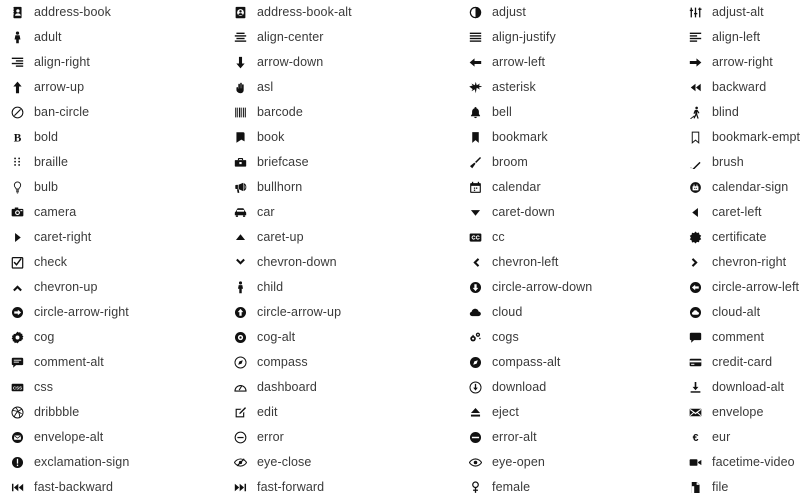 This screenshot has width=800, height=500. What do you see at coordinates (111, 112) in the screenshot?
I see `icon-entry: ban-circle` at bounding box center [111, 112].